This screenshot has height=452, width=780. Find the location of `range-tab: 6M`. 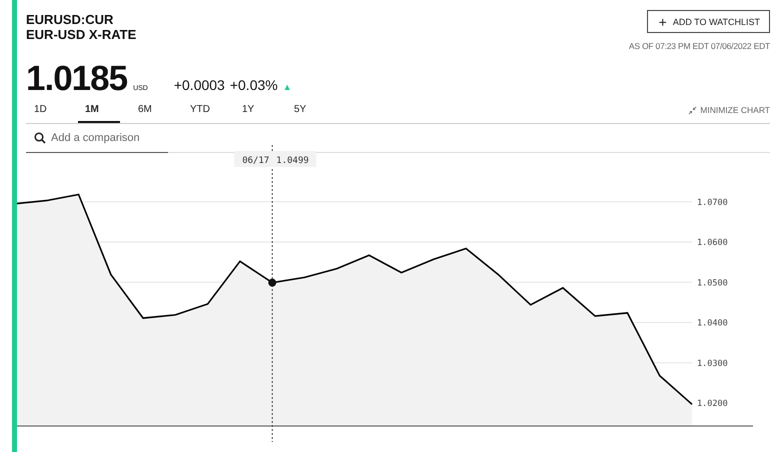

range-tab: 6M is located at coordinates (156, 110).